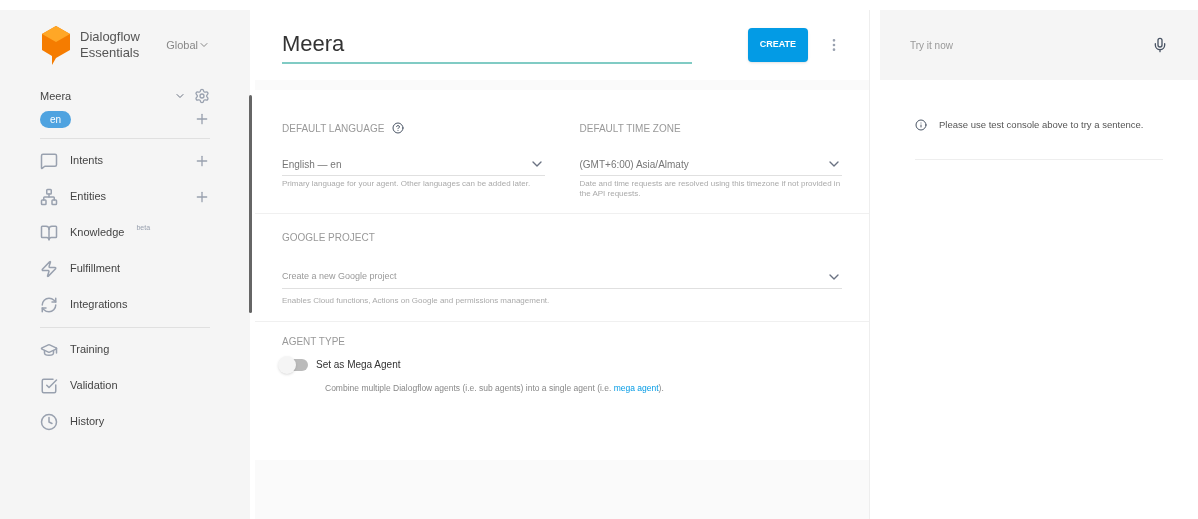 Image resolution: width=1198 pixels, height=519 pixels. I want to click on dropdown-field: English — en, so click(413, 166).